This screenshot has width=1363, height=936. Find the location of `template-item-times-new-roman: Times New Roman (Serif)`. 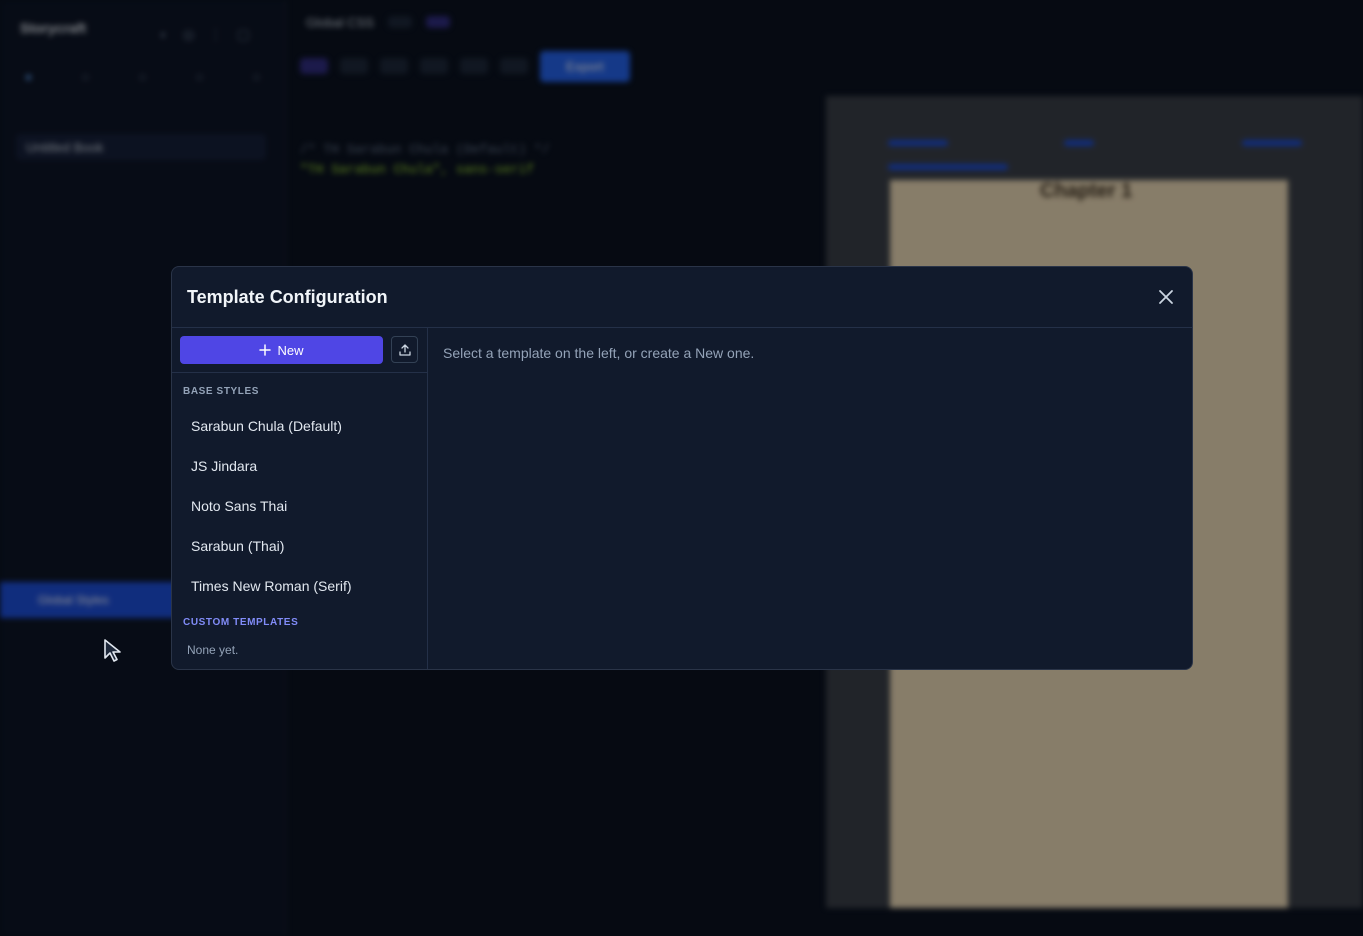

template-item-times-new-roman: Times New Roman (Serif) is located at coordinates (300, 586).